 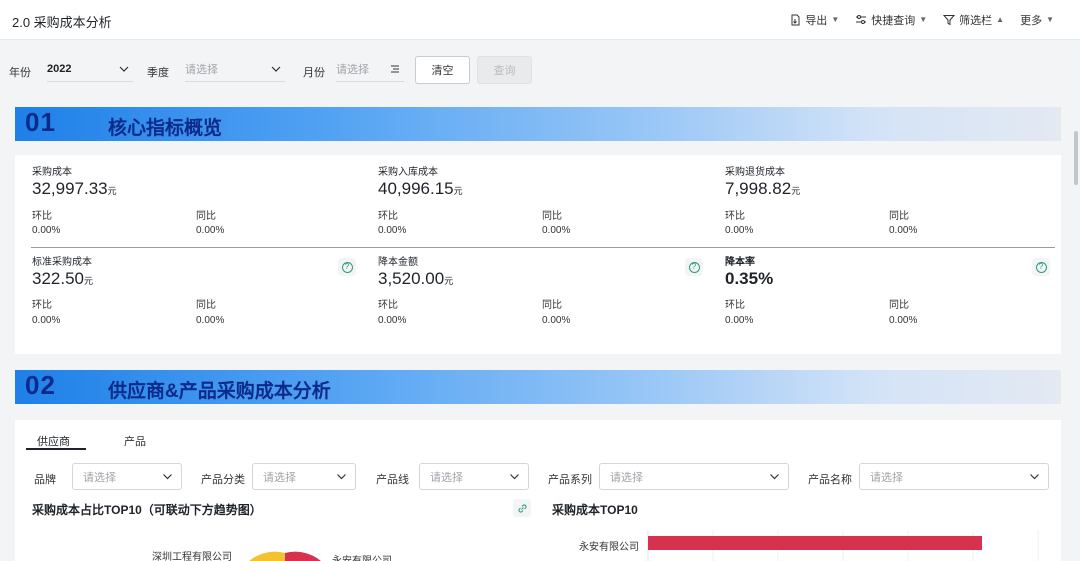 I want to click on kpi-value-number: 32,997.33, so click(x=70, y=188).